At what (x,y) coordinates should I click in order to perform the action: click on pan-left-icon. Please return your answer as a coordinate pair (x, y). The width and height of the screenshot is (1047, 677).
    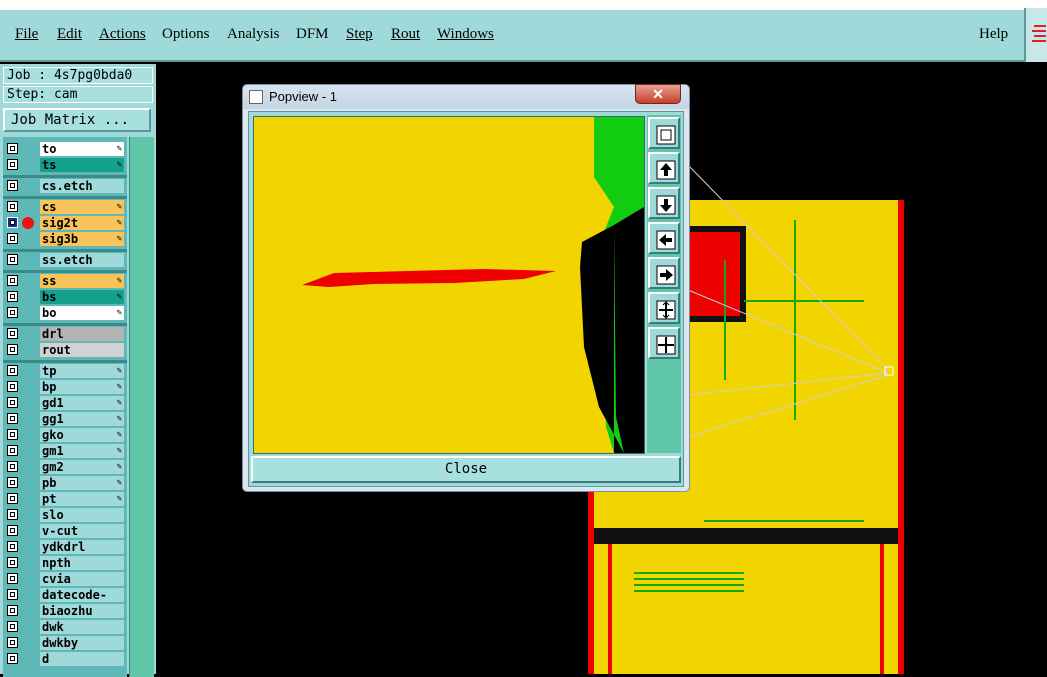
    Looking at the image, I should click on (666, 240).